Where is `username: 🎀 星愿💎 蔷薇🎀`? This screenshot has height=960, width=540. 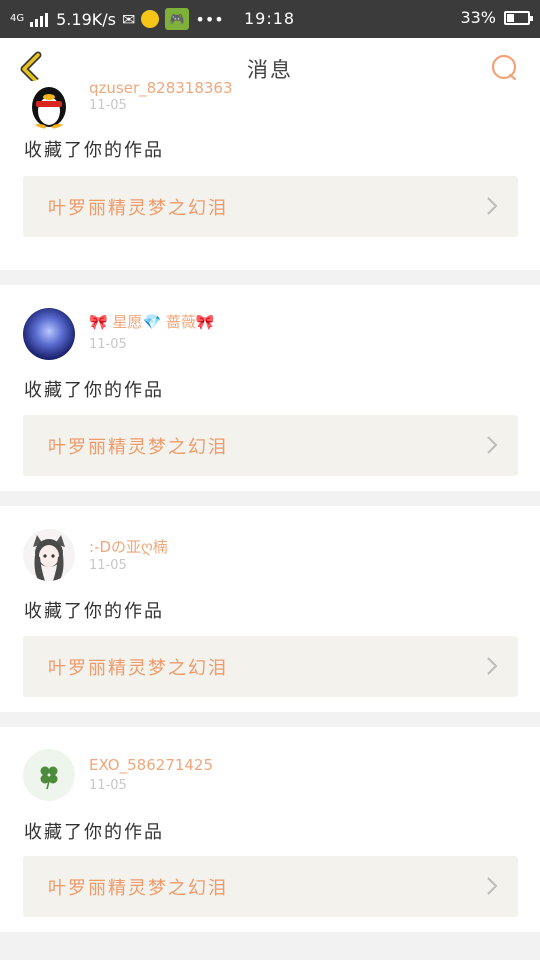
username: 🎀 星愿💎 蔷薇🎀 is located at coordinates (152, 321).